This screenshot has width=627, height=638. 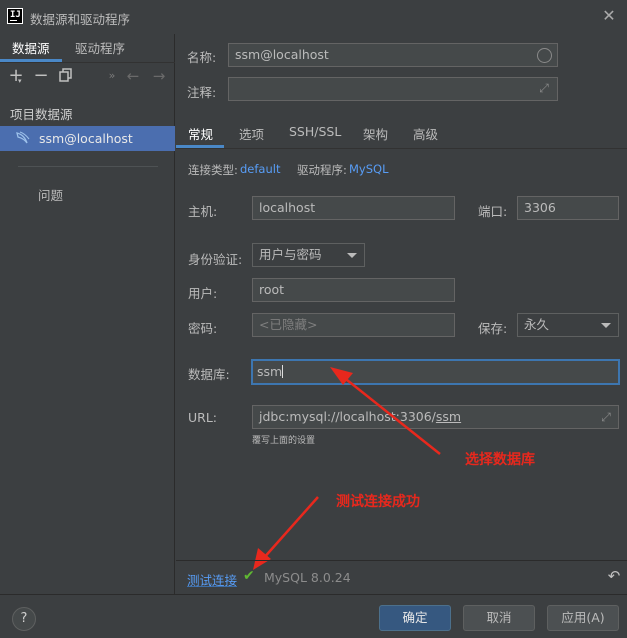 I want to click on check-icon: ✔, so click(x=249, y=576).